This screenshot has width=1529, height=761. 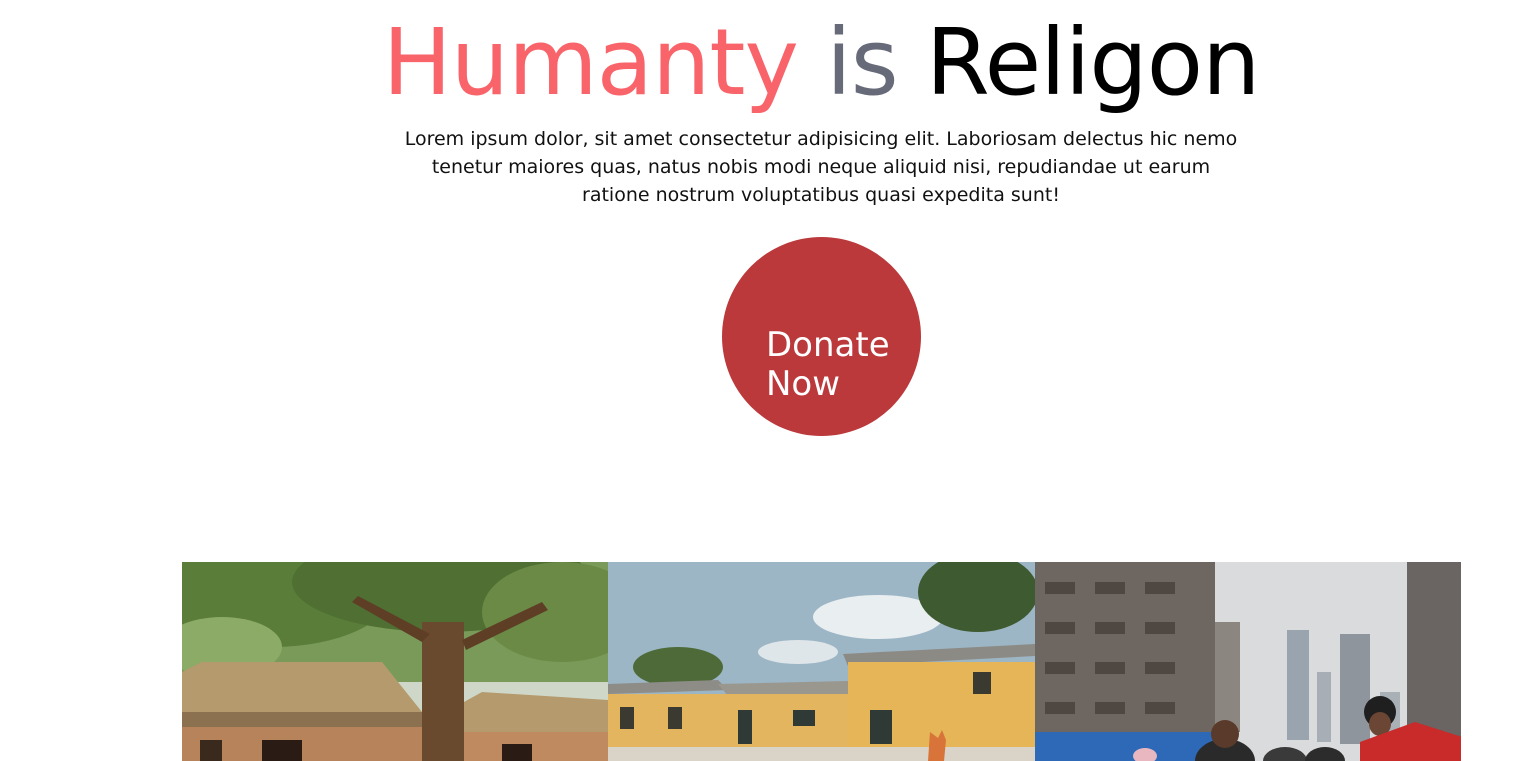 What do you see at coordinates (862, 62) in the screenshot?
I see `title-word-is: is` at bounding box center [862, 62].